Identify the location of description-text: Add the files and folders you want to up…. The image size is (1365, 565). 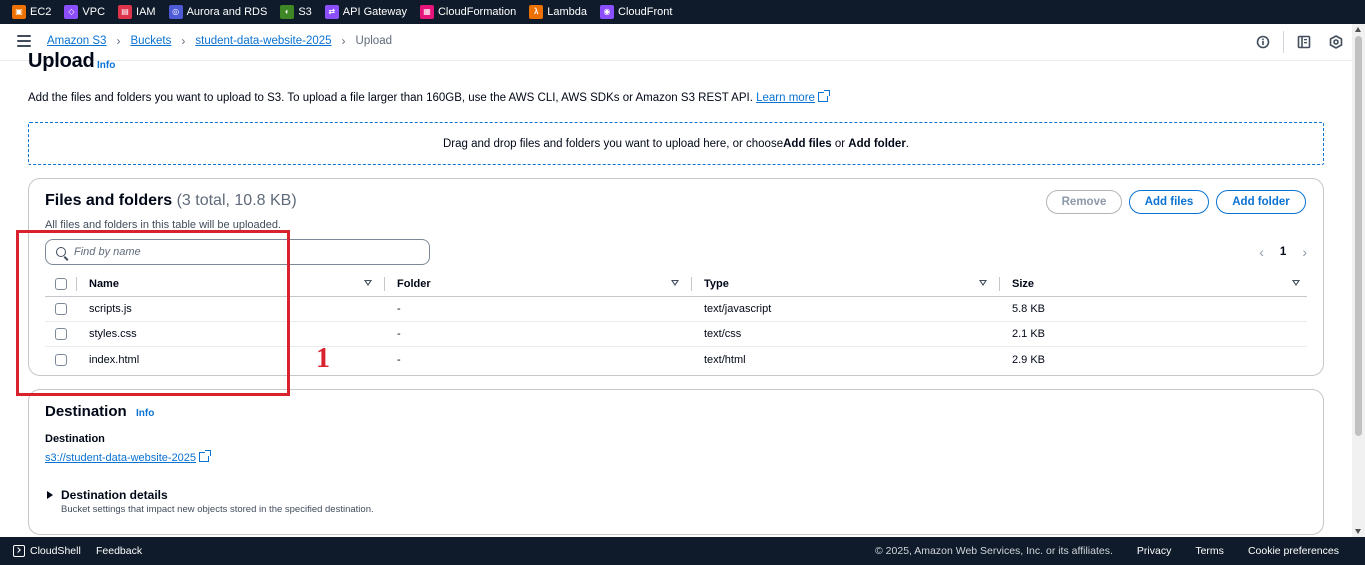
(390, 98).